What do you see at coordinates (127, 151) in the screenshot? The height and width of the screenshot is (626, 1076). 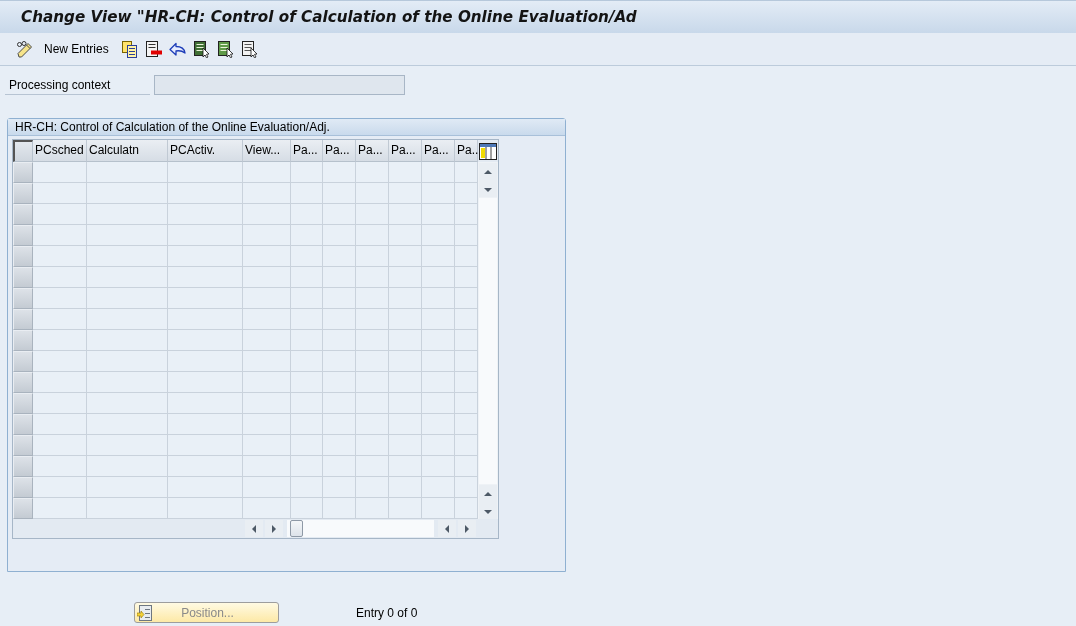 I see `column-header: Calculatn` at bounding box center [127, 151].